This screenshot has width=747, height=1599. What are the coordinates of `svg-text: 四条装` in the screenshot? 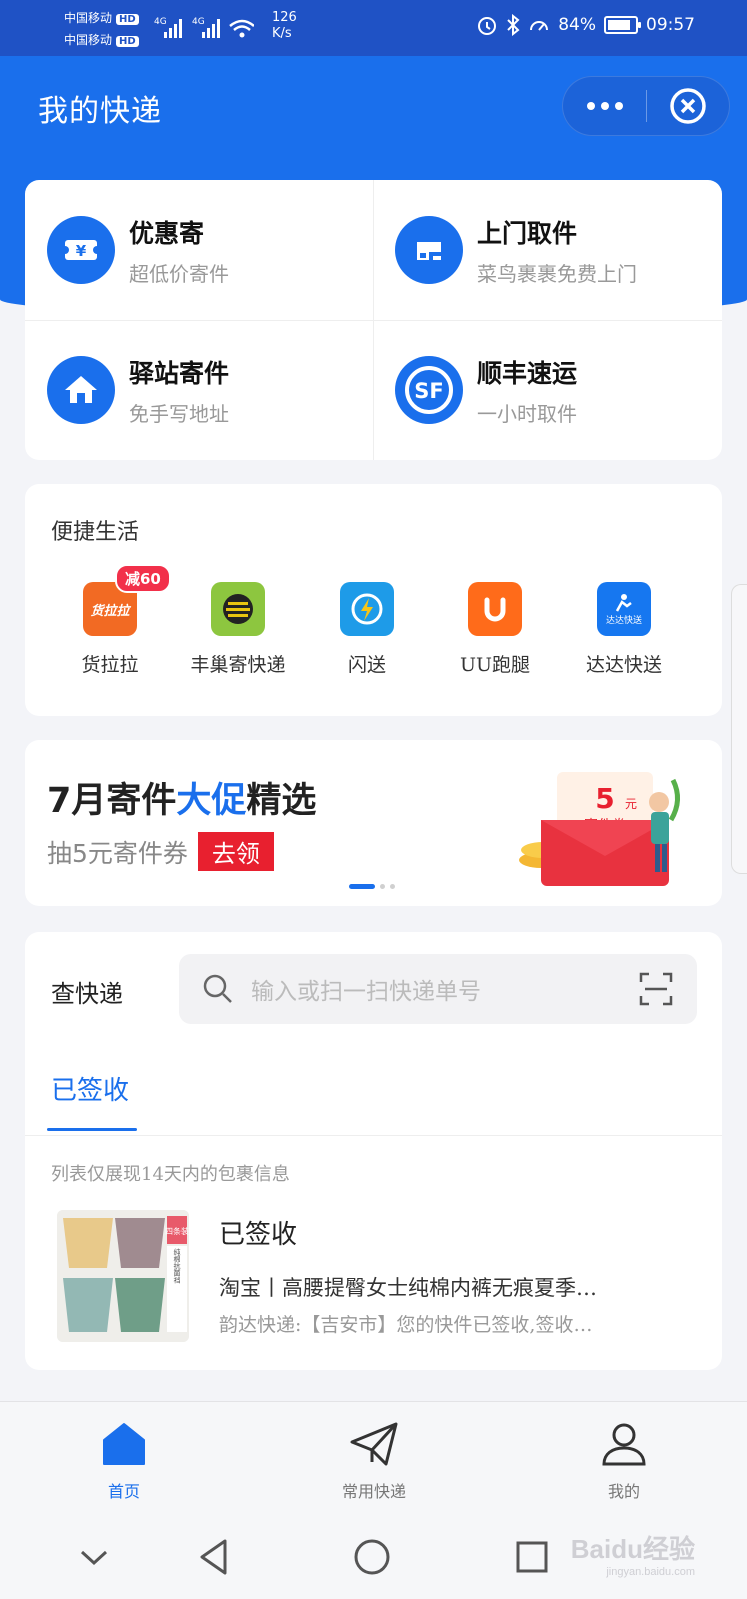 It's located at (177, 1231).